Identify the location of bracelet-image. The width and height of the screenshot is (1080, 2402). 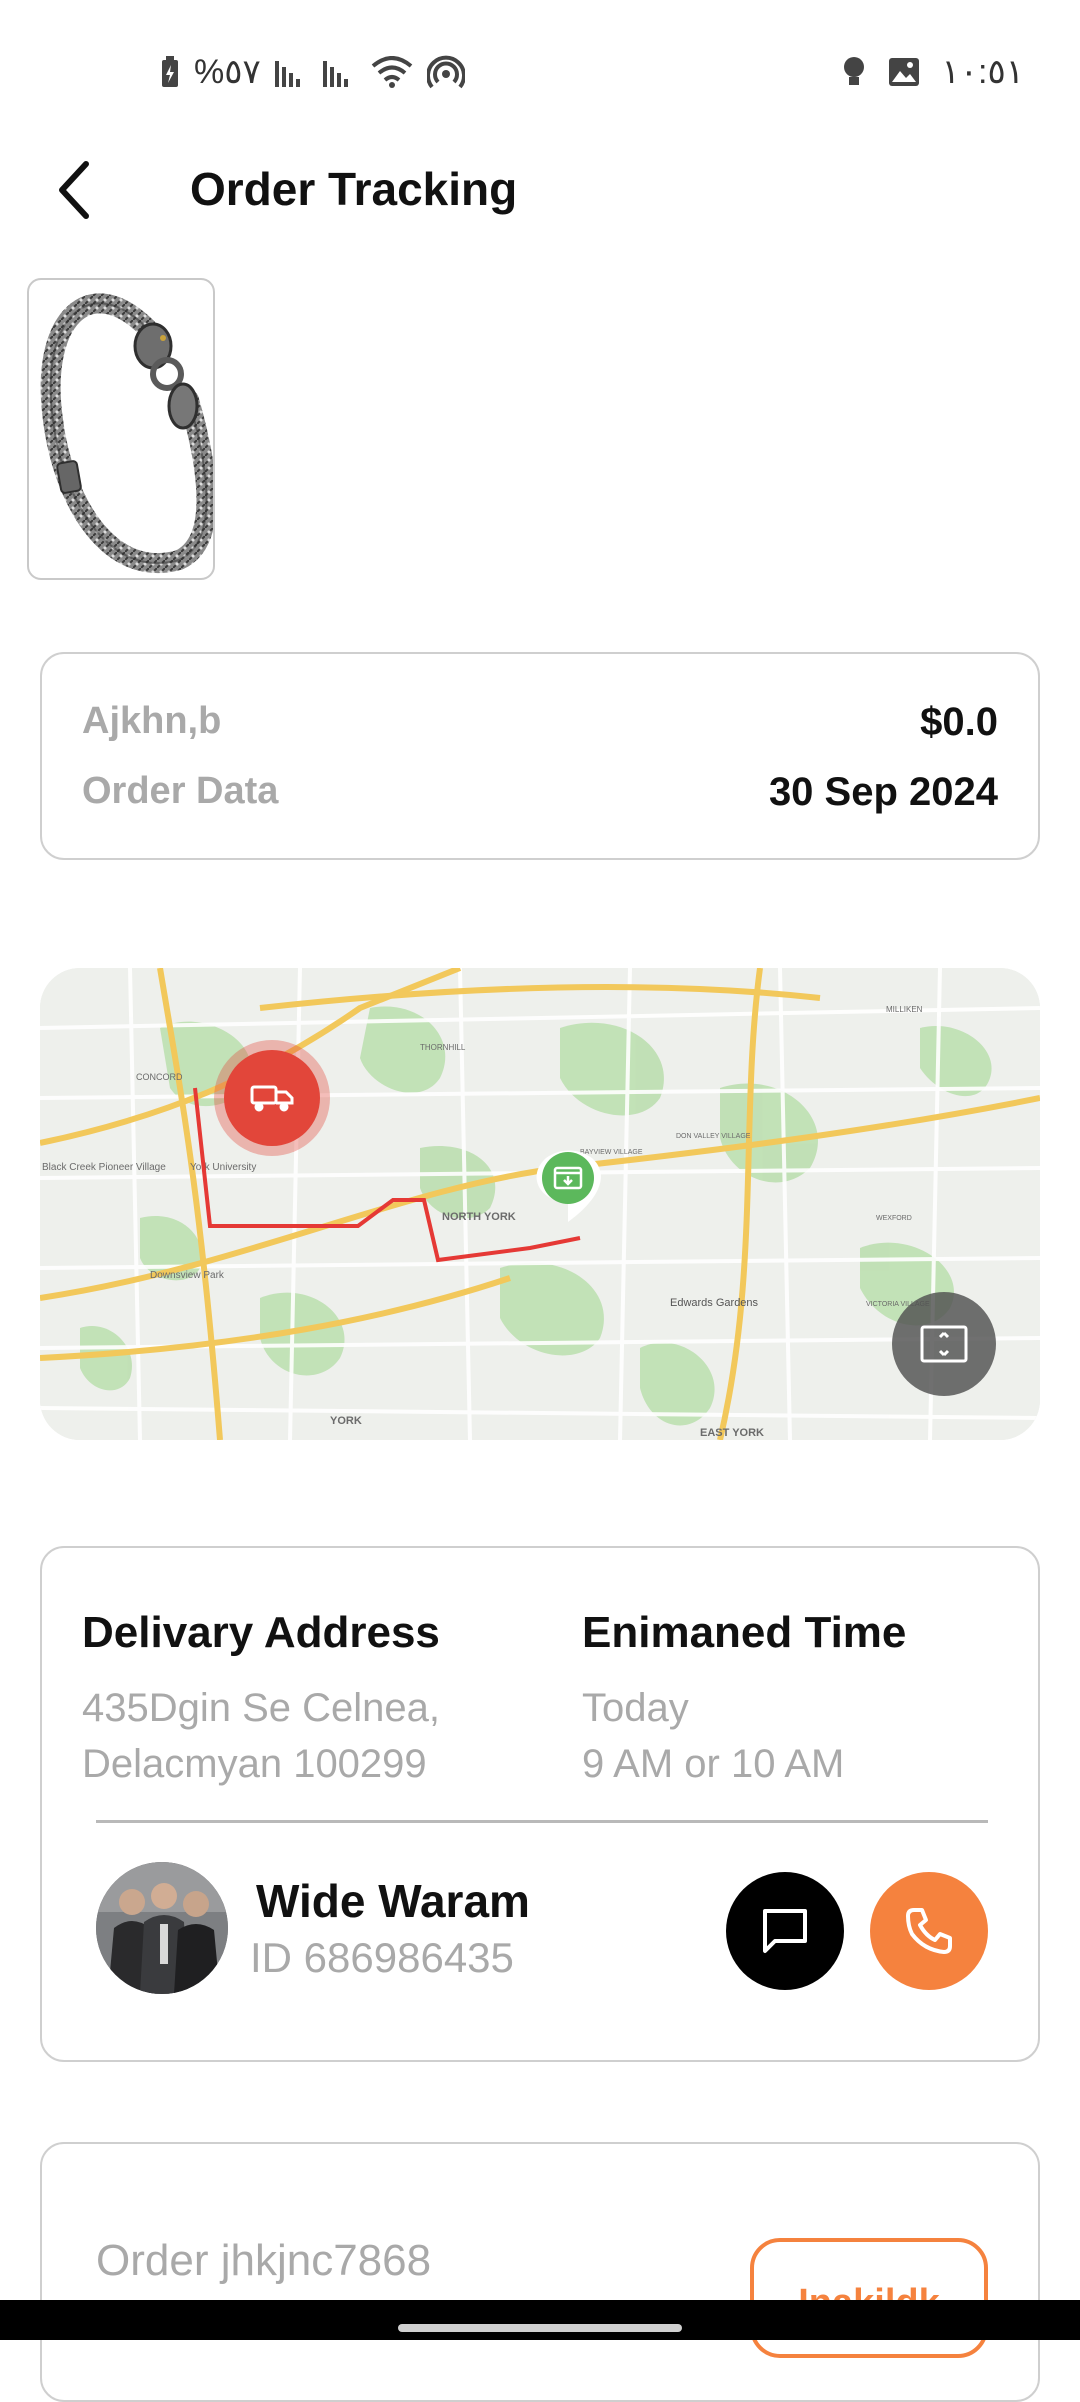
(126, 433).